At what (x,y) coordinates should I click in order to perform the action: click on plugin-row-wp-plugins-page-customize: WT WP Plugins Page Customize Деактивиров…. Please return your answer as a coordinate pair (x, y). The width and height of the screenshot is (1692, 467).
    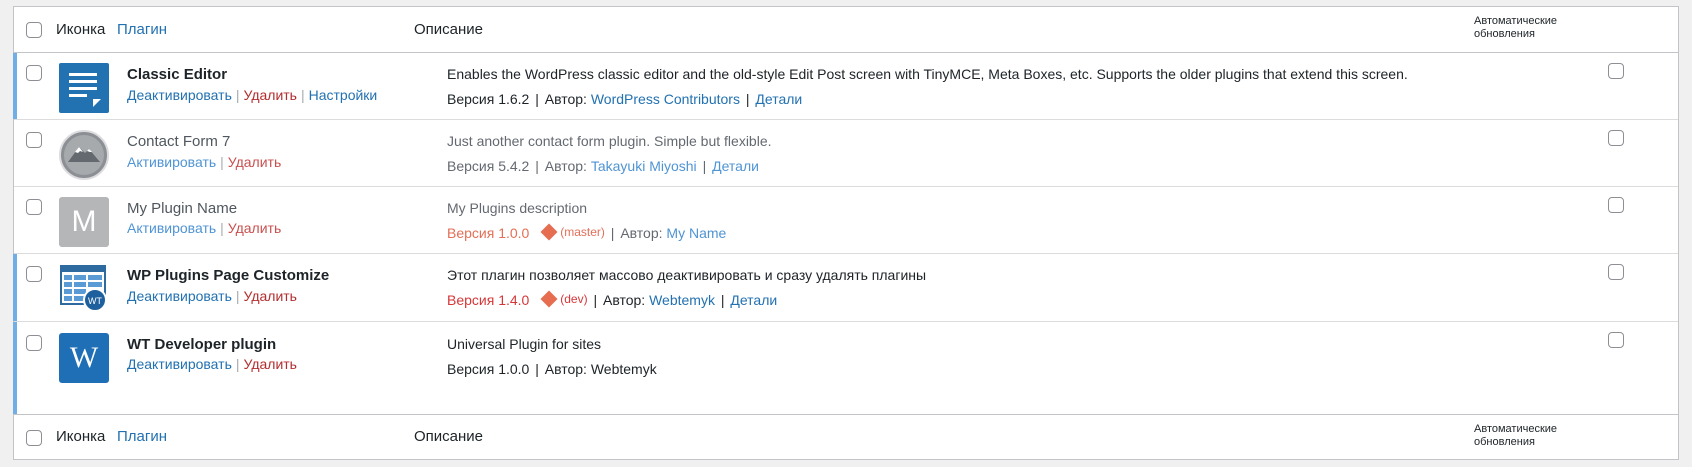
    Looking at the image, I should click on (845, 288).